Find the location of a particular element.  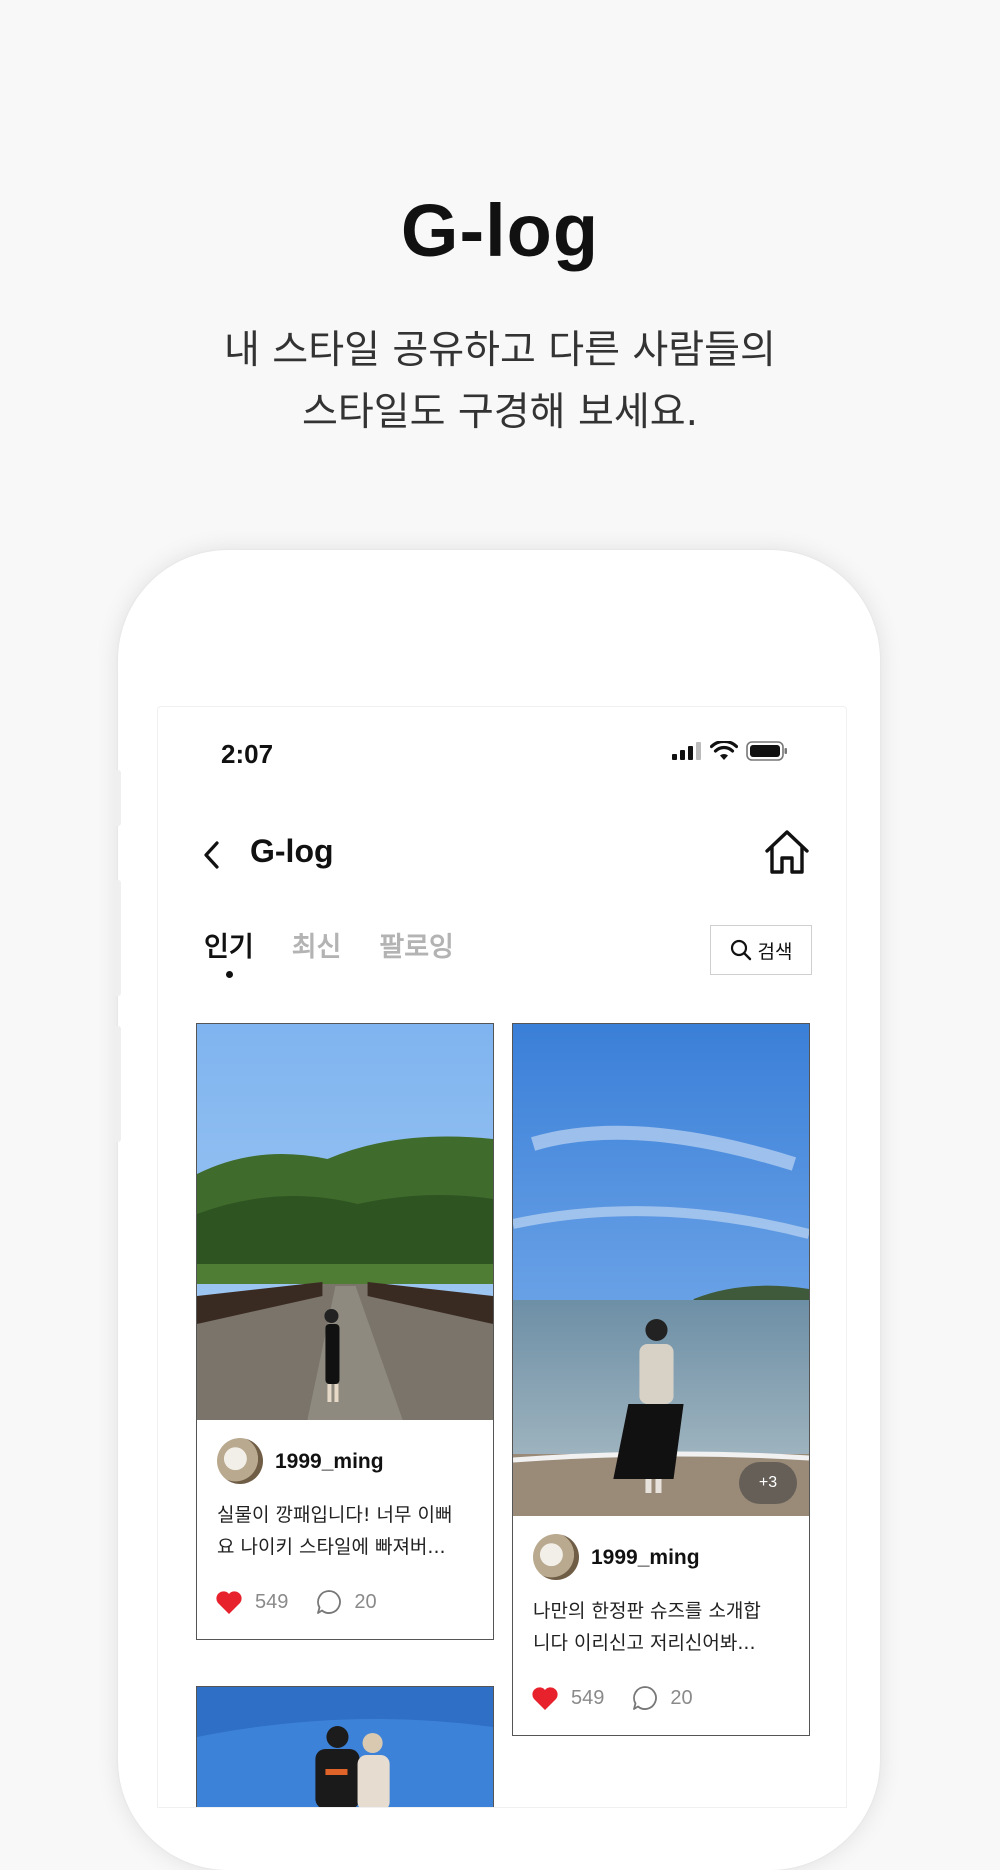

hero-title: G-log is located at coordinates (500, 230).